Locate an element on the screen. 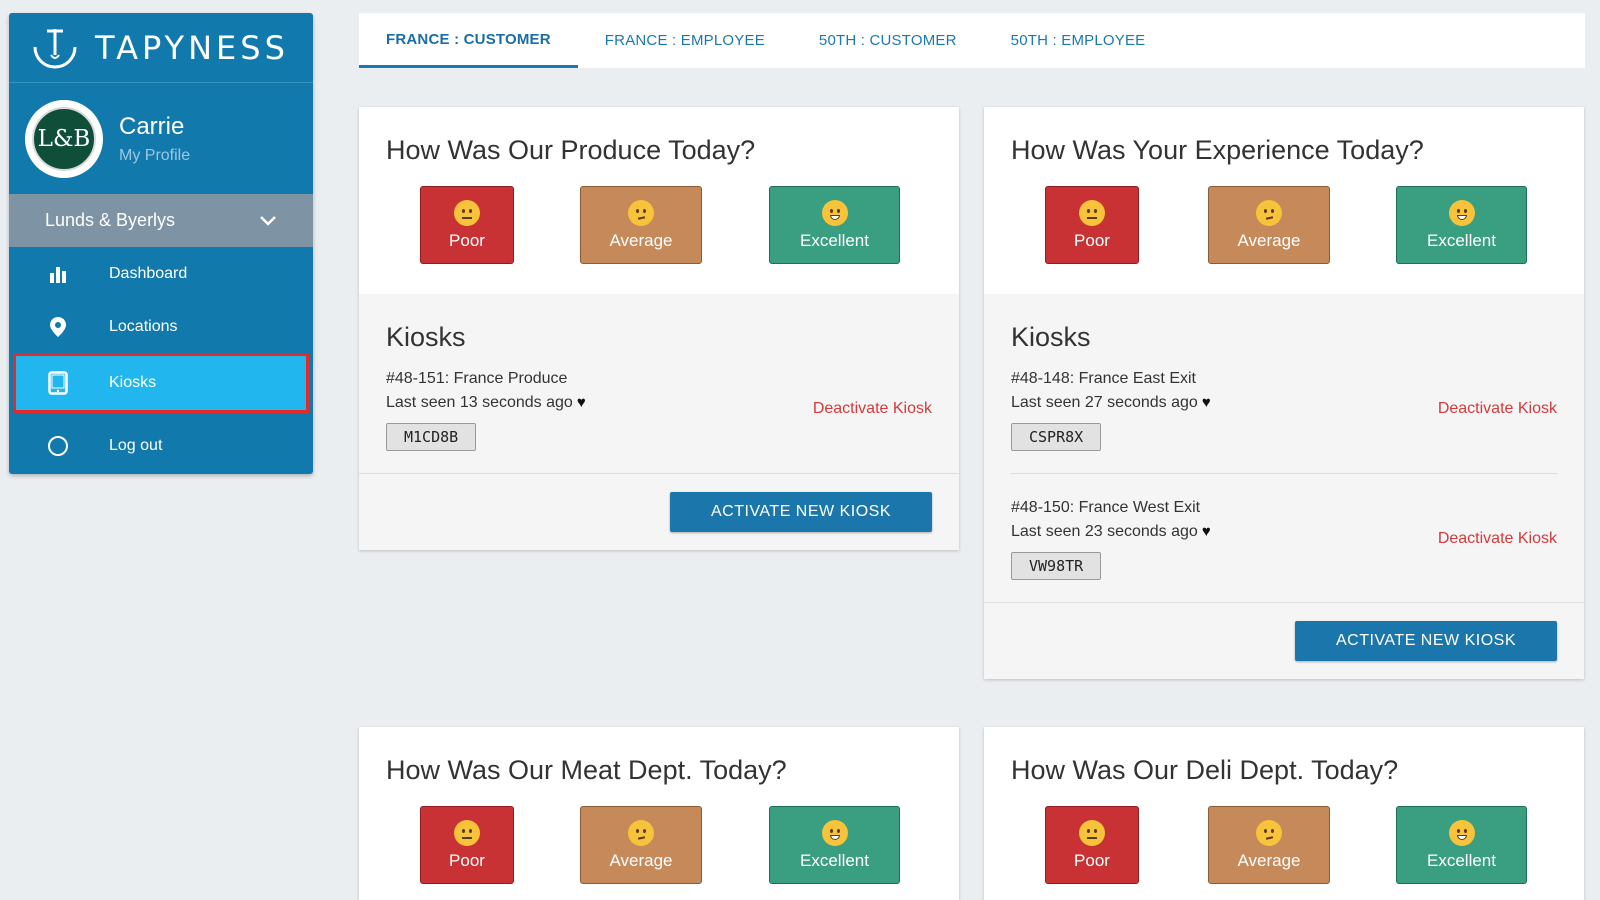 This screenshot has height=900, width=1600. survey-question-title: How Was Our Deli Dept. Today? is located at coordinates (1205, 770).